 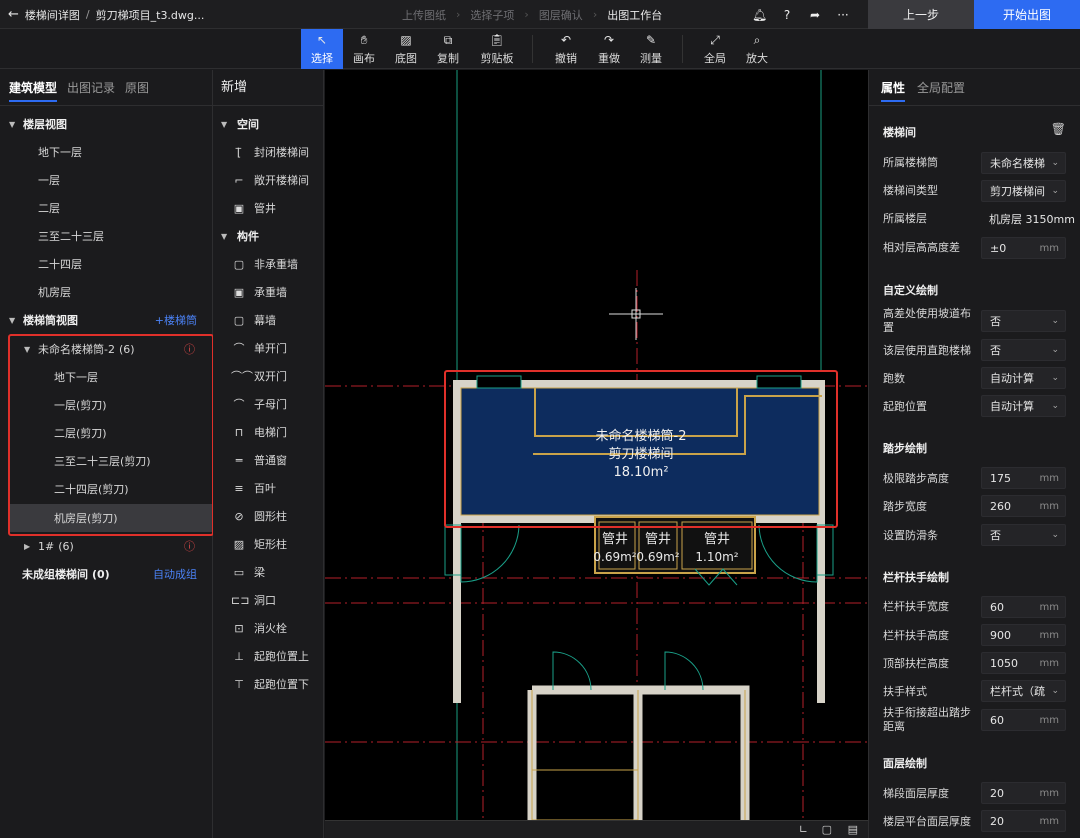 I want to click on tab-building-model: 建筑模型, so click(x=33, y=90).